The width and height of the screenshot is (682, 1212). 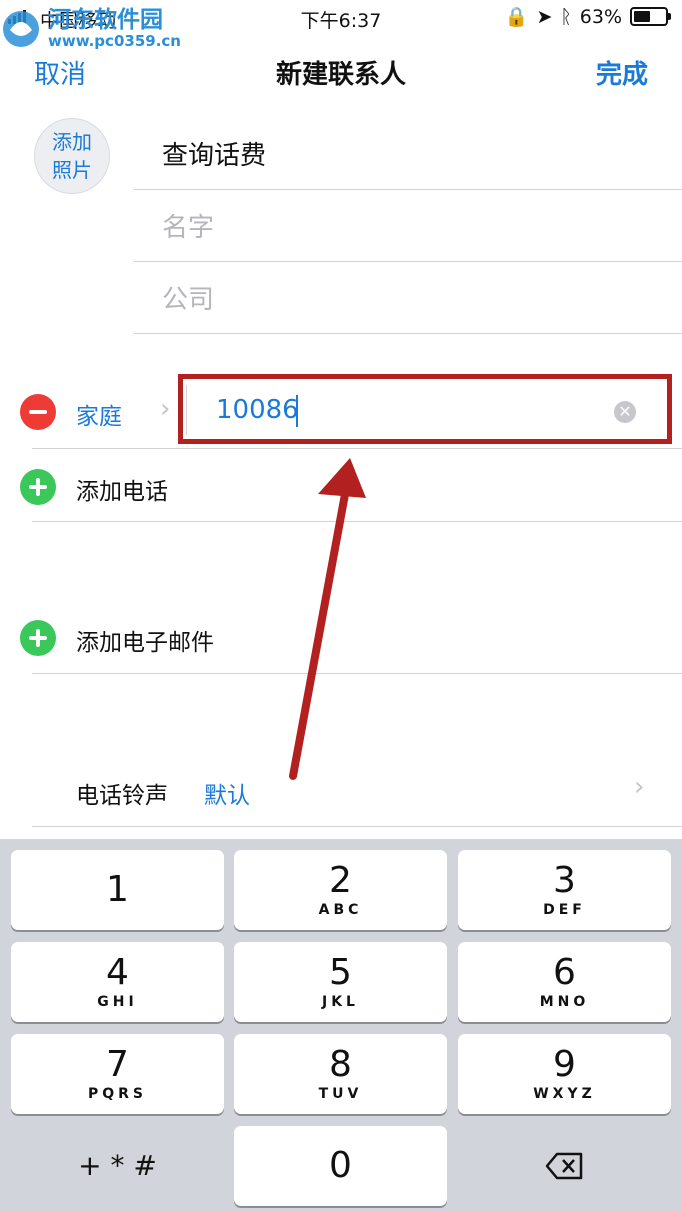 I want to click on key-3: 3 DEF, so click(x=564, y=890).